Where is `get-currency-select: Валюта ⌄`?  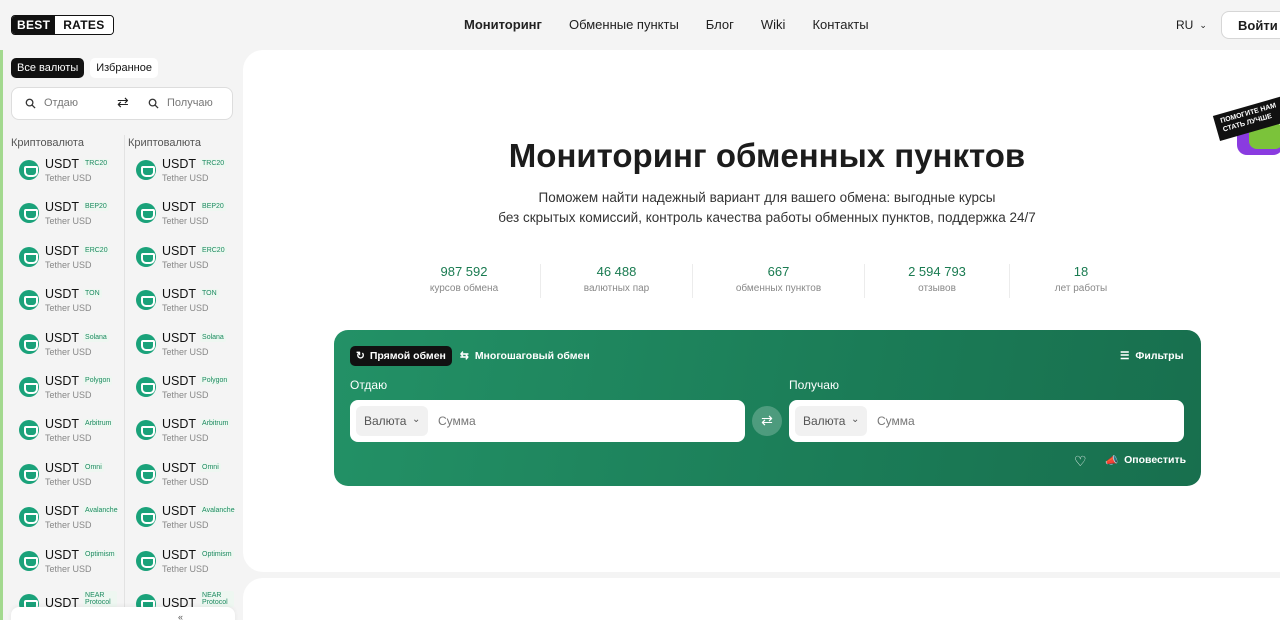
get-currency-select: Валюта ⌄ is located at coordinates (831, 421).